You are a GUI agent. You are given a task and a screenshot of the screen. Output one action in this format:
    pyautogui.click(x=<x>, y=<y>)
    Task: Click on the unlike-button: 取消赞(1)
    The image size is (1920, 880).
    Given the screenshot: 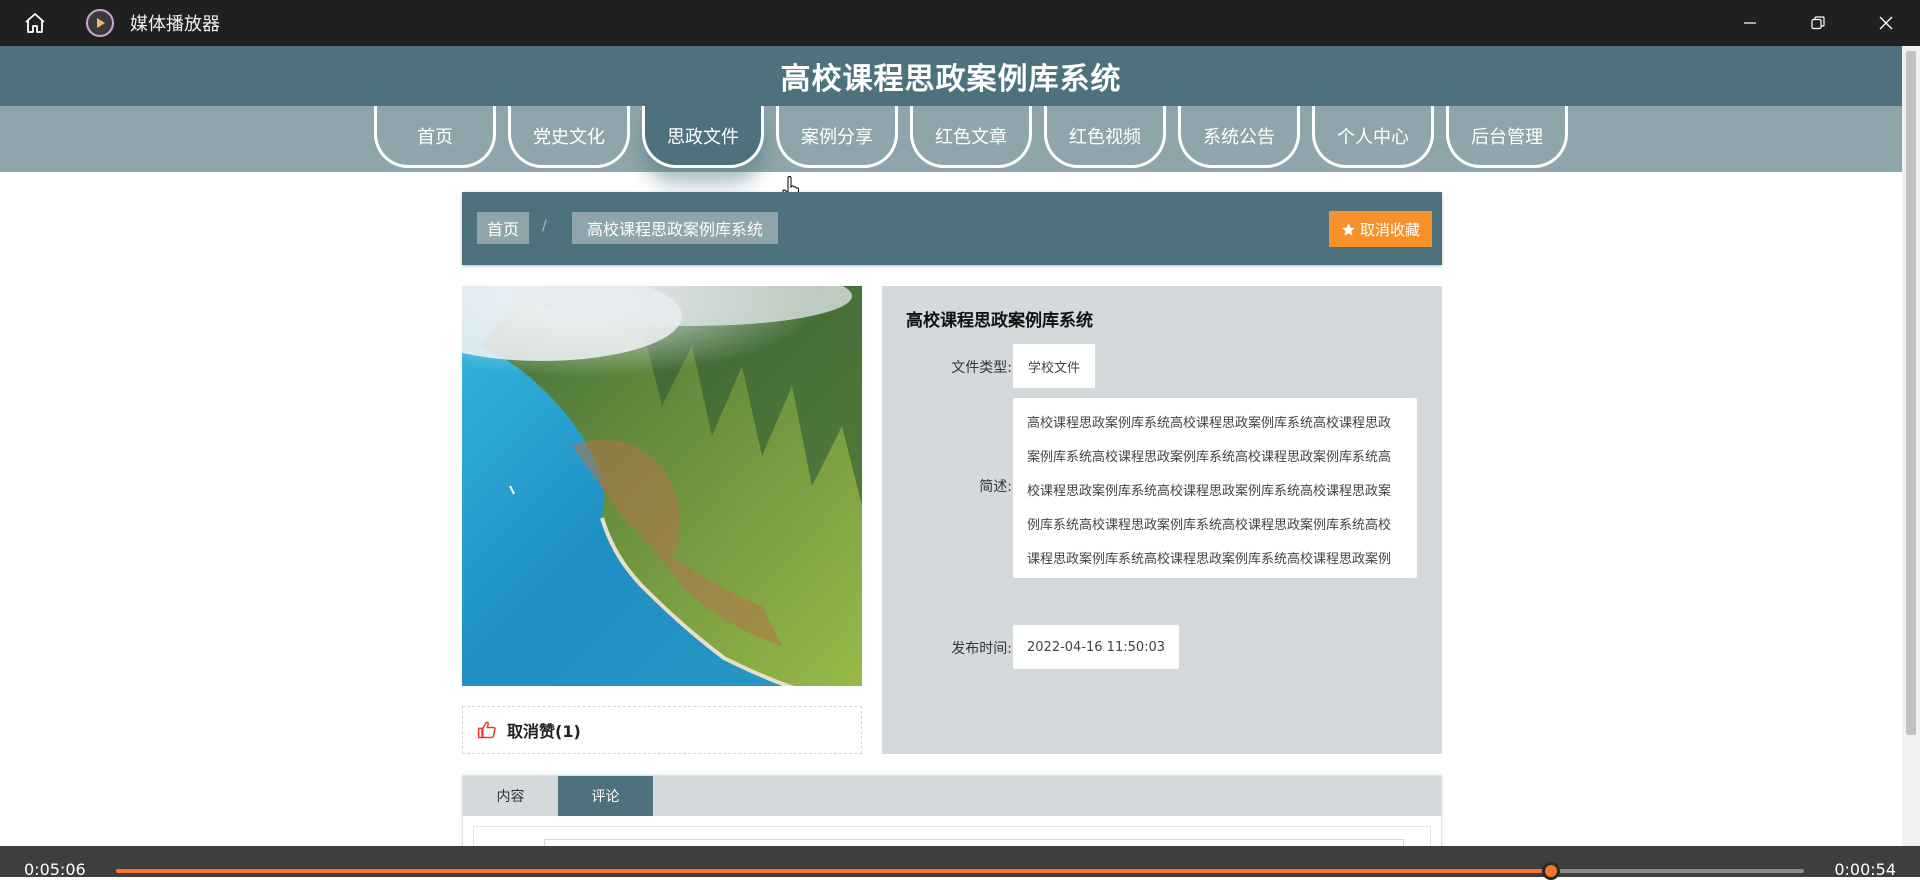 What is the action you would take?
    pyautogui.click(x=662, y=730)
    